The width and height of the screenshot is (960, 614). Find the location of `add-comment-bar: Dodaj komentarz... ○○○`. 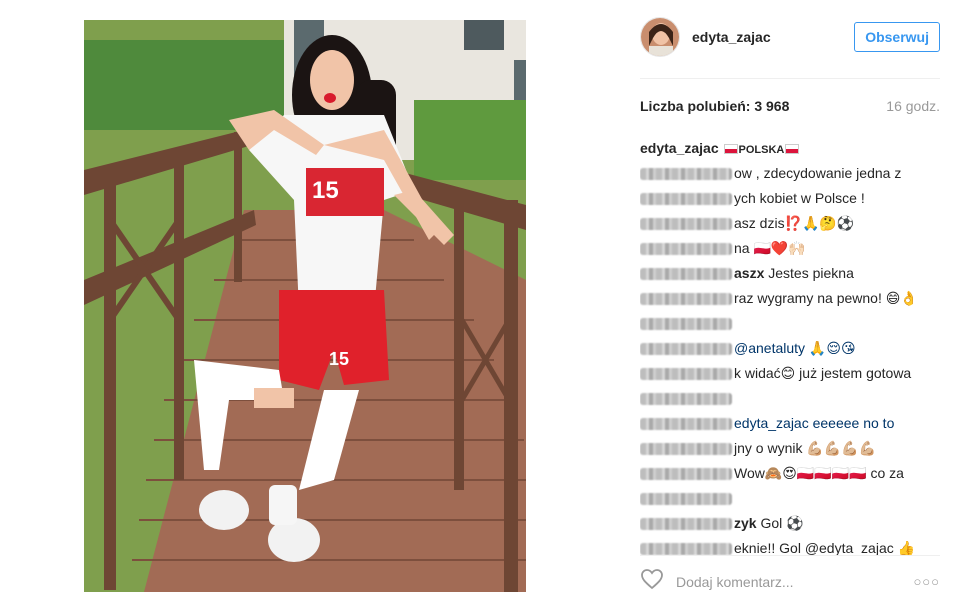

add-comment-bar: Dodaj komentarz... ○○○ is located at coordinates (790, 581).